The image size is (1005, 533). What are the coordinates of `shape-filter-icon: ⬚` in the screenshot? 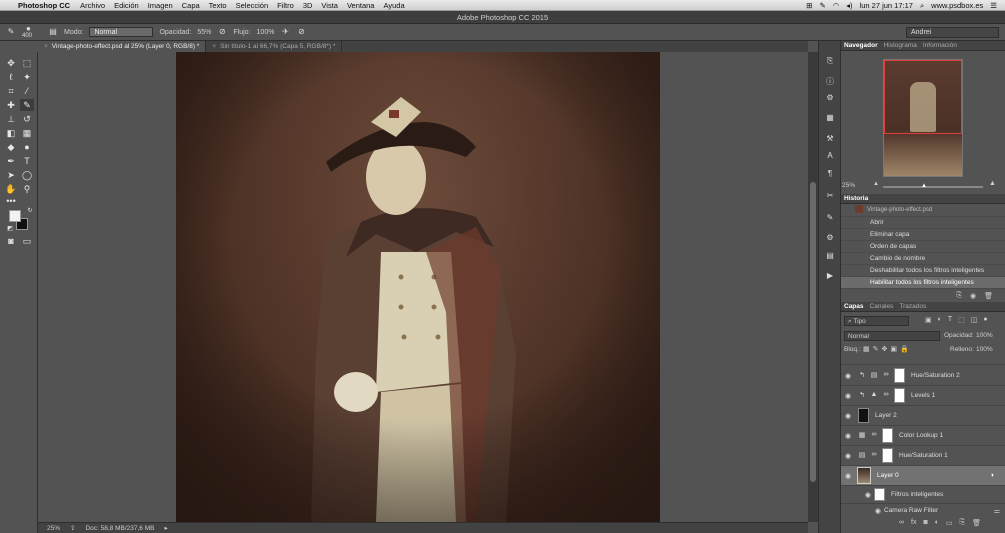 It's located at (961, 320).